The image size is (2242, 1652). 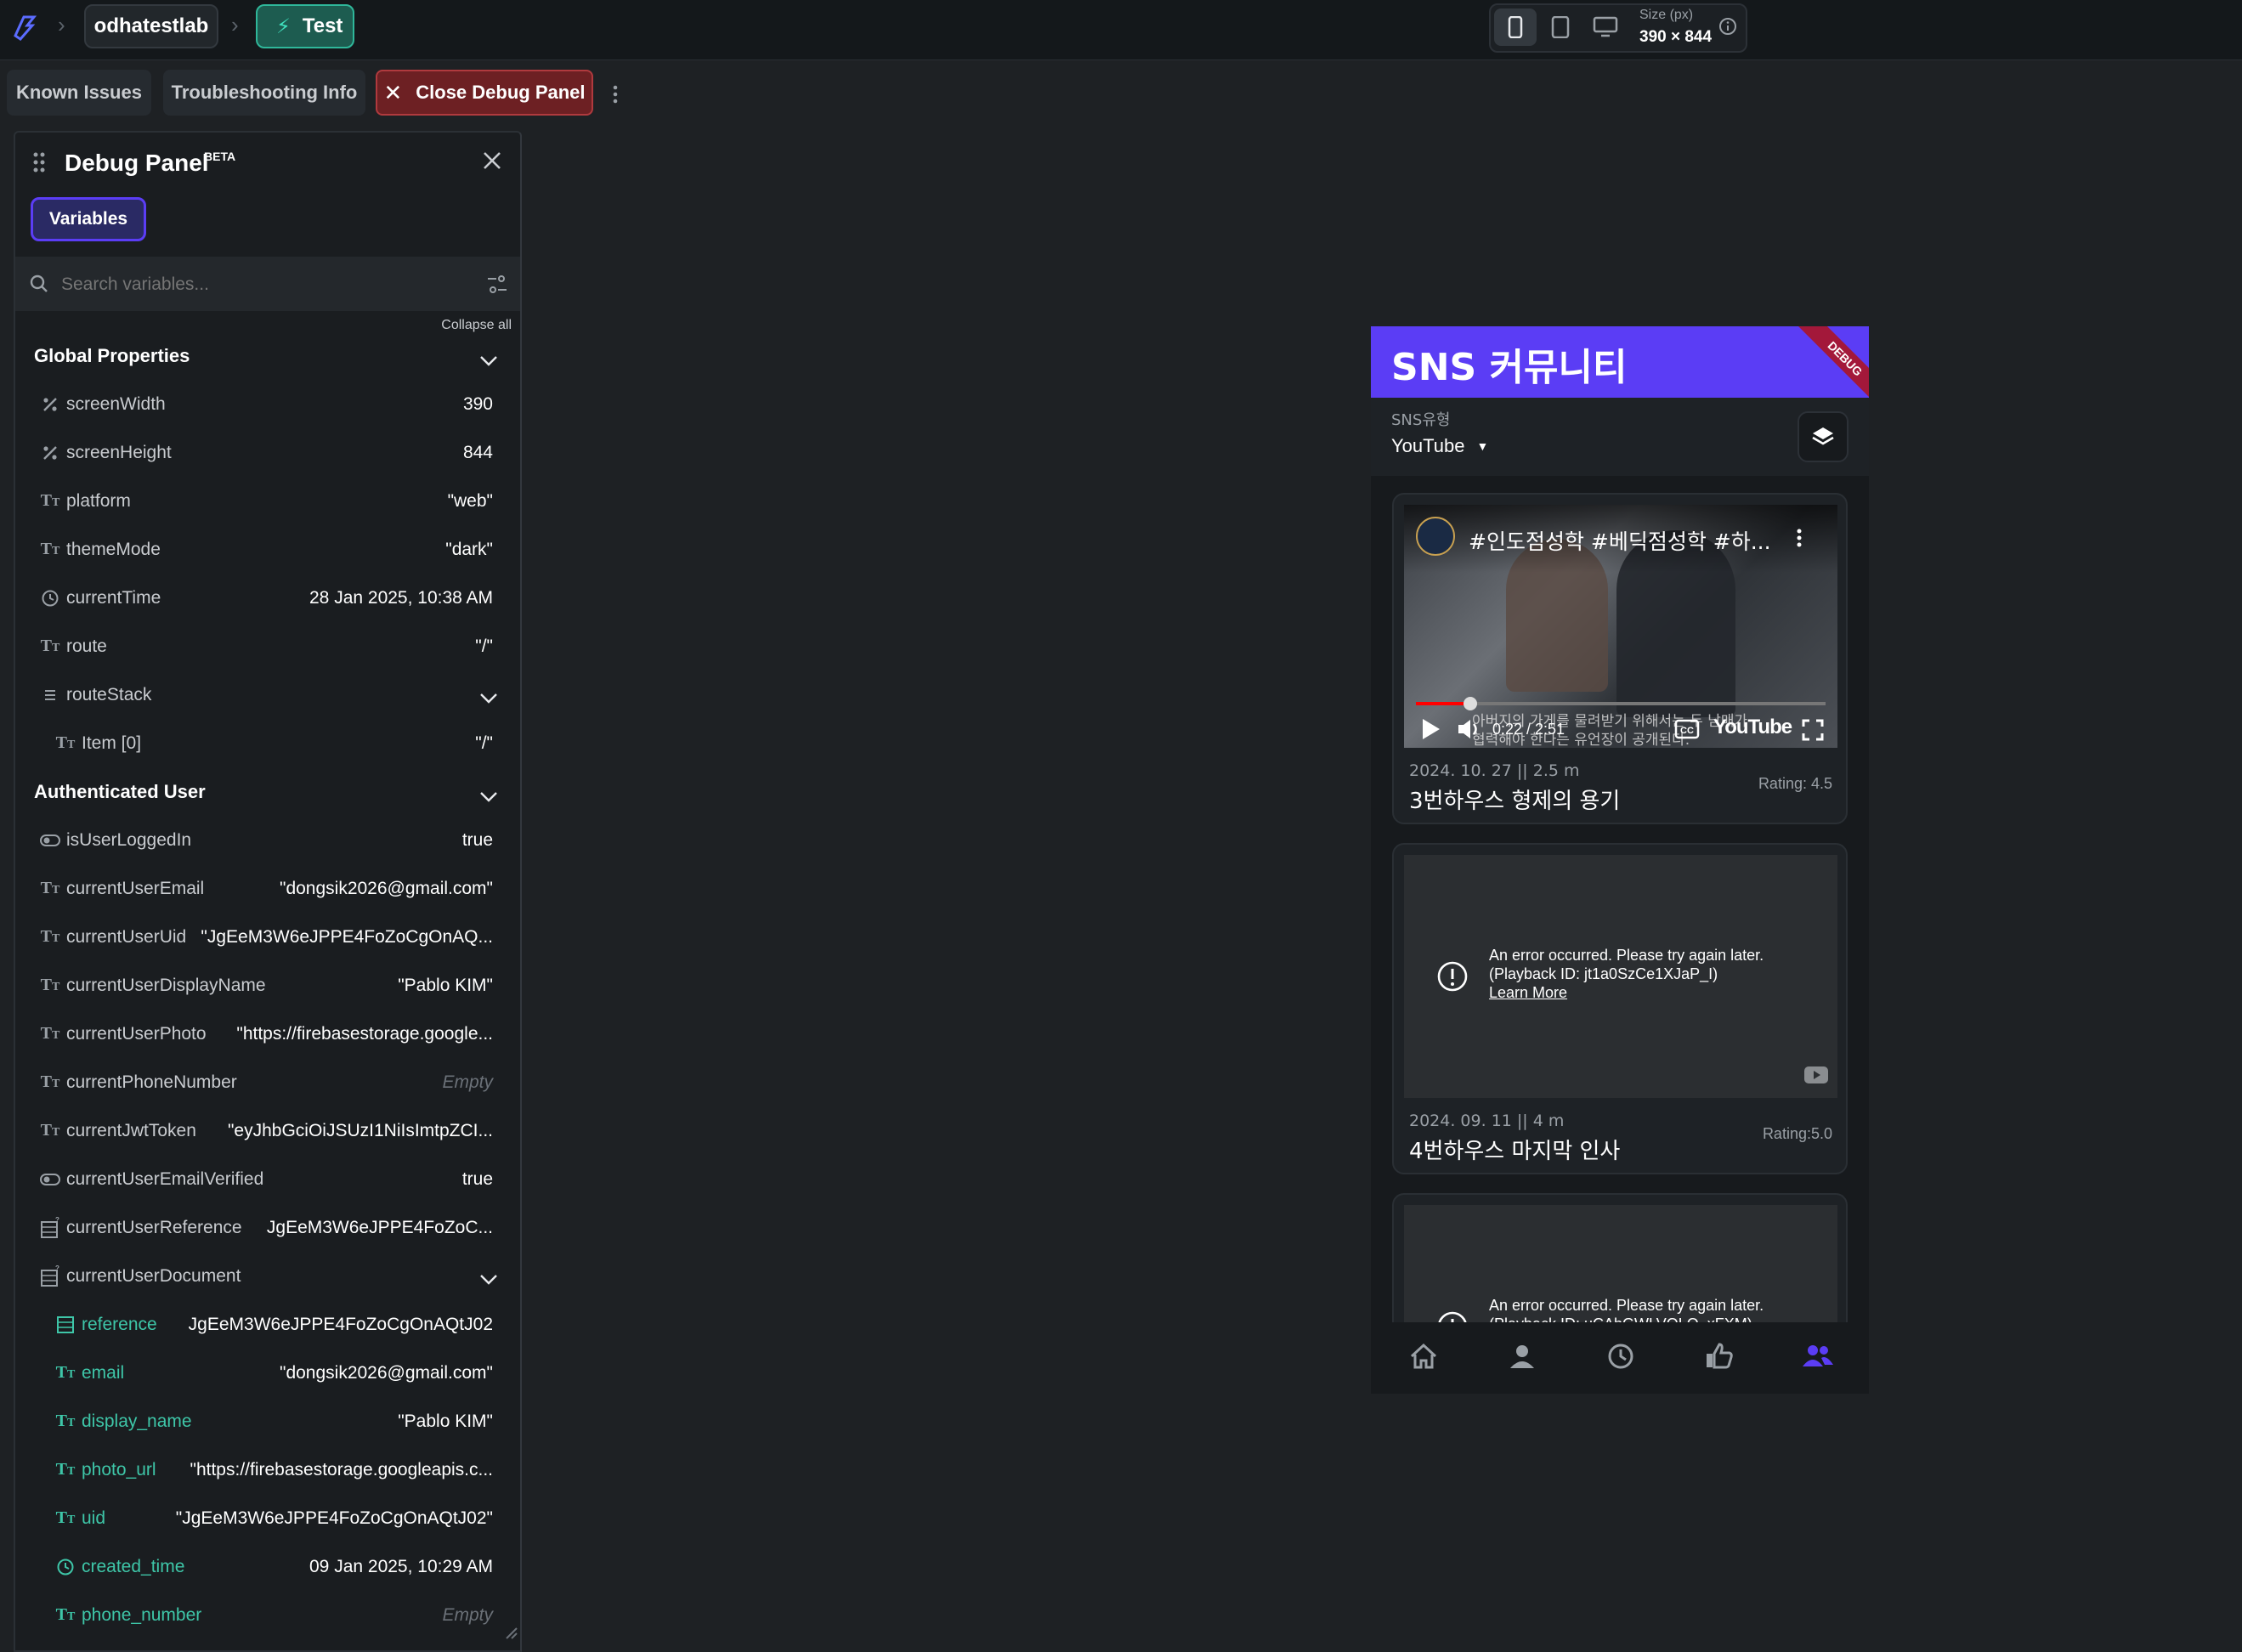 I want to click on variable-row: created_time 09 Jan 2025, 10:29 AM, so click(x=268, y=1566).